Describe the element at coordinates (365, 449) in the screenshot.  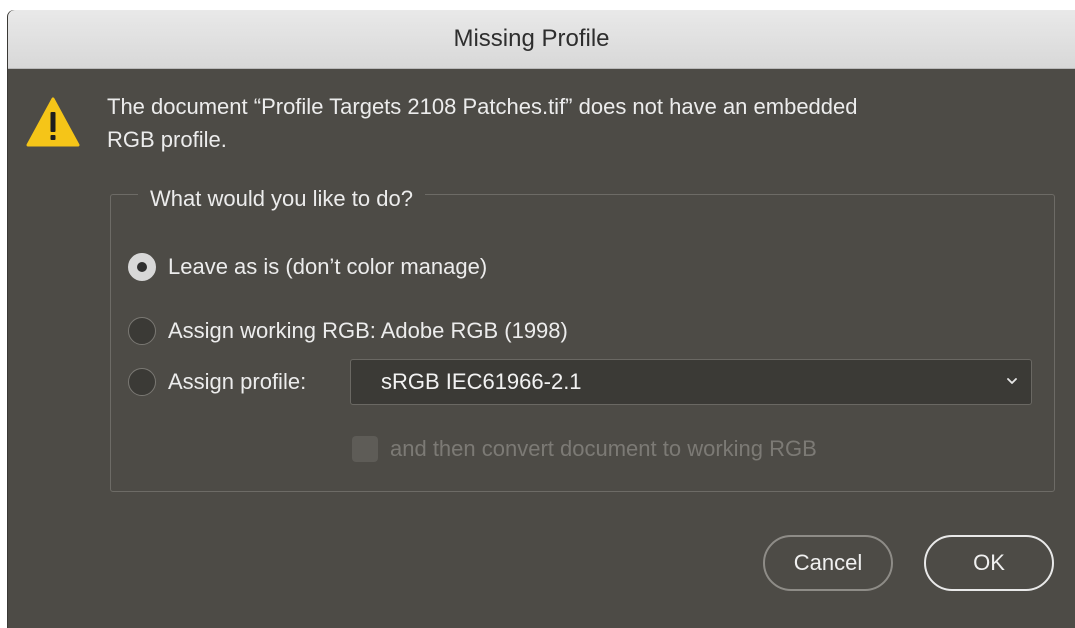
I see `convert-checkbox` at that location.